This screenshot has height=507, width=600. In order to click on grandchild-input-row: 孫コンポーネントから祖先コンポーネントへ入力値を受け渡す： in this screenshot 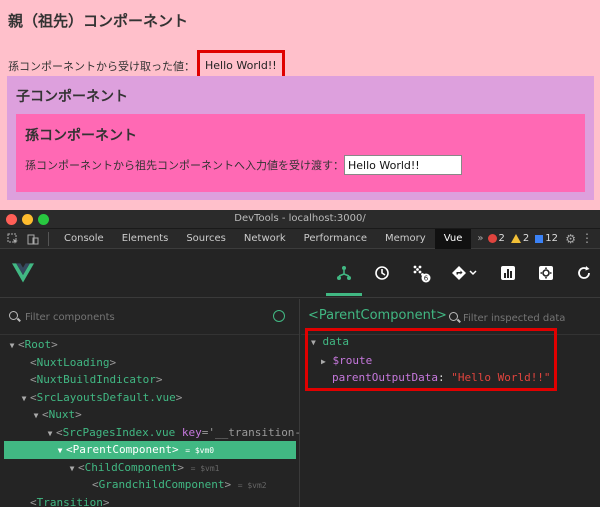, I will do `click(243, 165)`.